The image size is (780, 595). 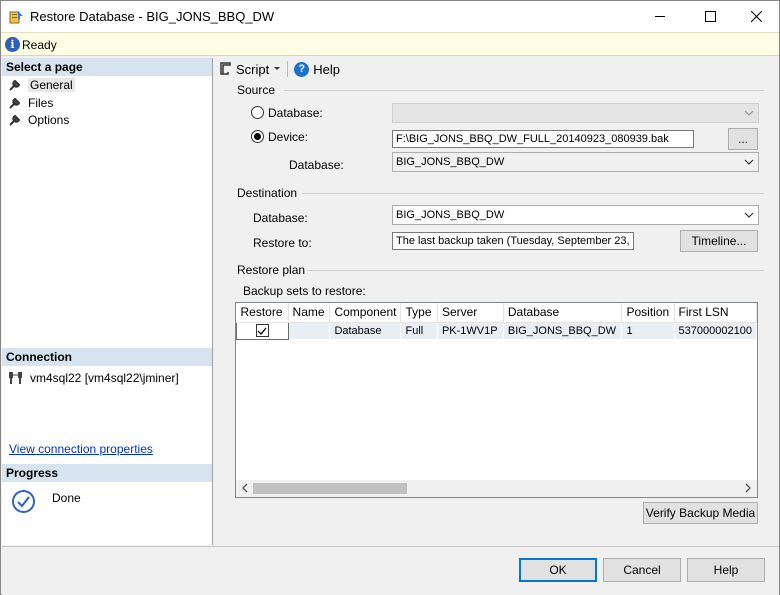 What do you see at coordinates (262, 313) in the screenshot?
I see `column-header-restore: Restore` at bounding box center [262, 313].